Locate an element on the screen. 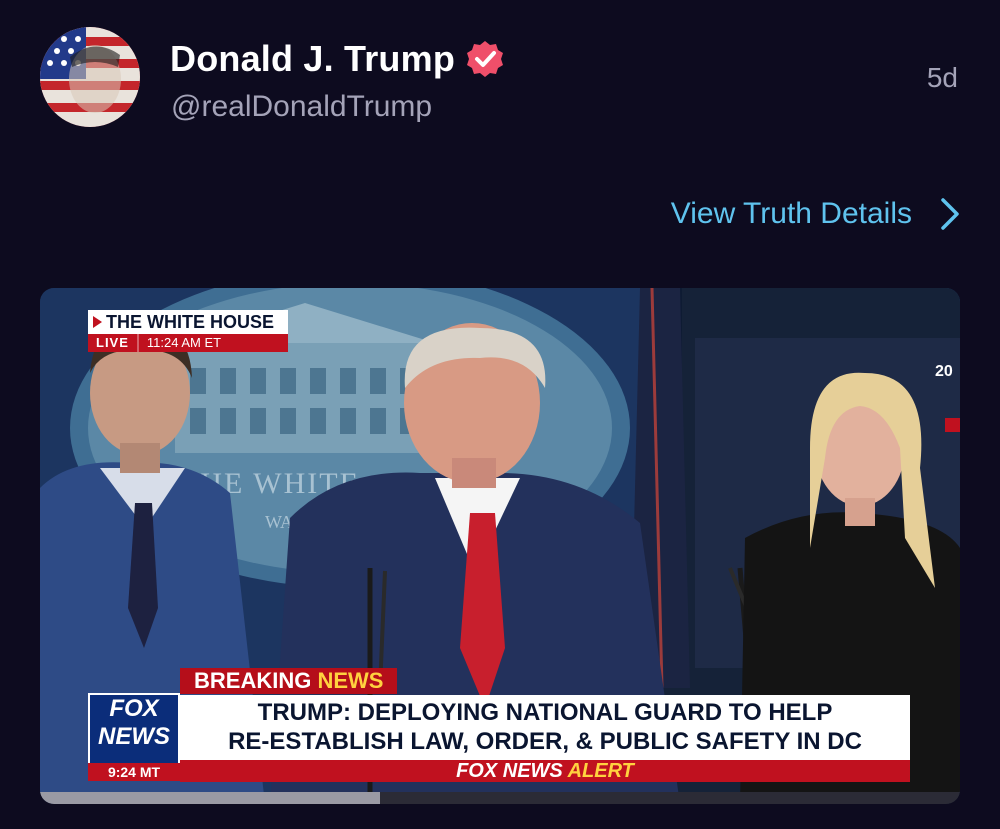 The height and width of the screenshot is (829, 1000). network-time: 9:24 MT is located at coordinates (134, 772).